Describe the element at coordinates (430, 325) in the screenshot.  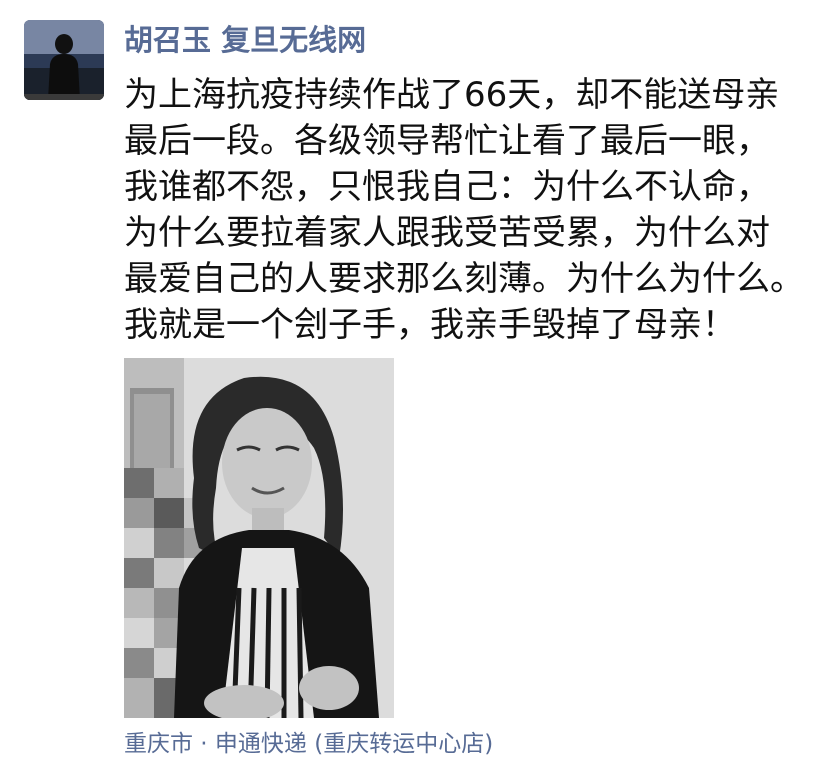
I see `post-text-line: 我就是一个刽子手，我亲手毁掉了母亲！` at that location.